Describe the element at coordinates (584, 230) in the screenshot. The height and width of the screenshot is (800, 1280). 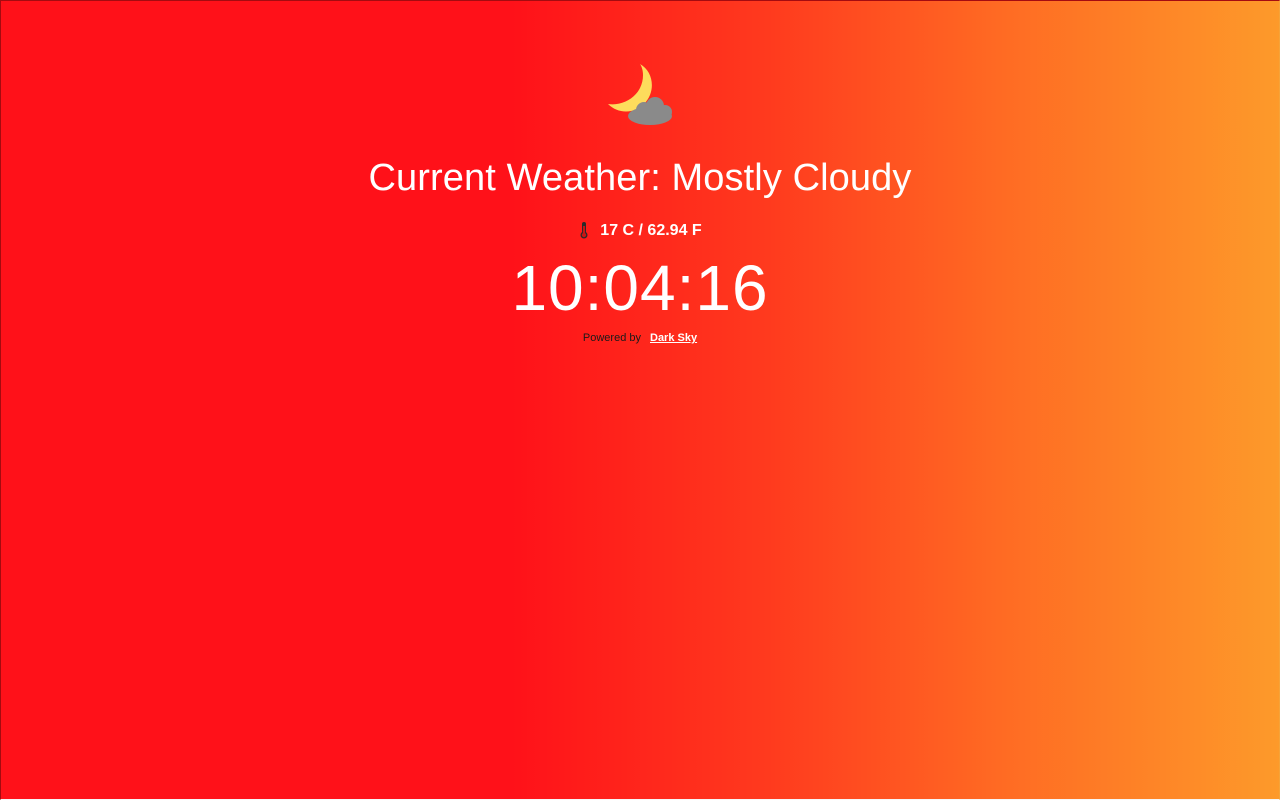
I see `thermometer-icon` at that location.